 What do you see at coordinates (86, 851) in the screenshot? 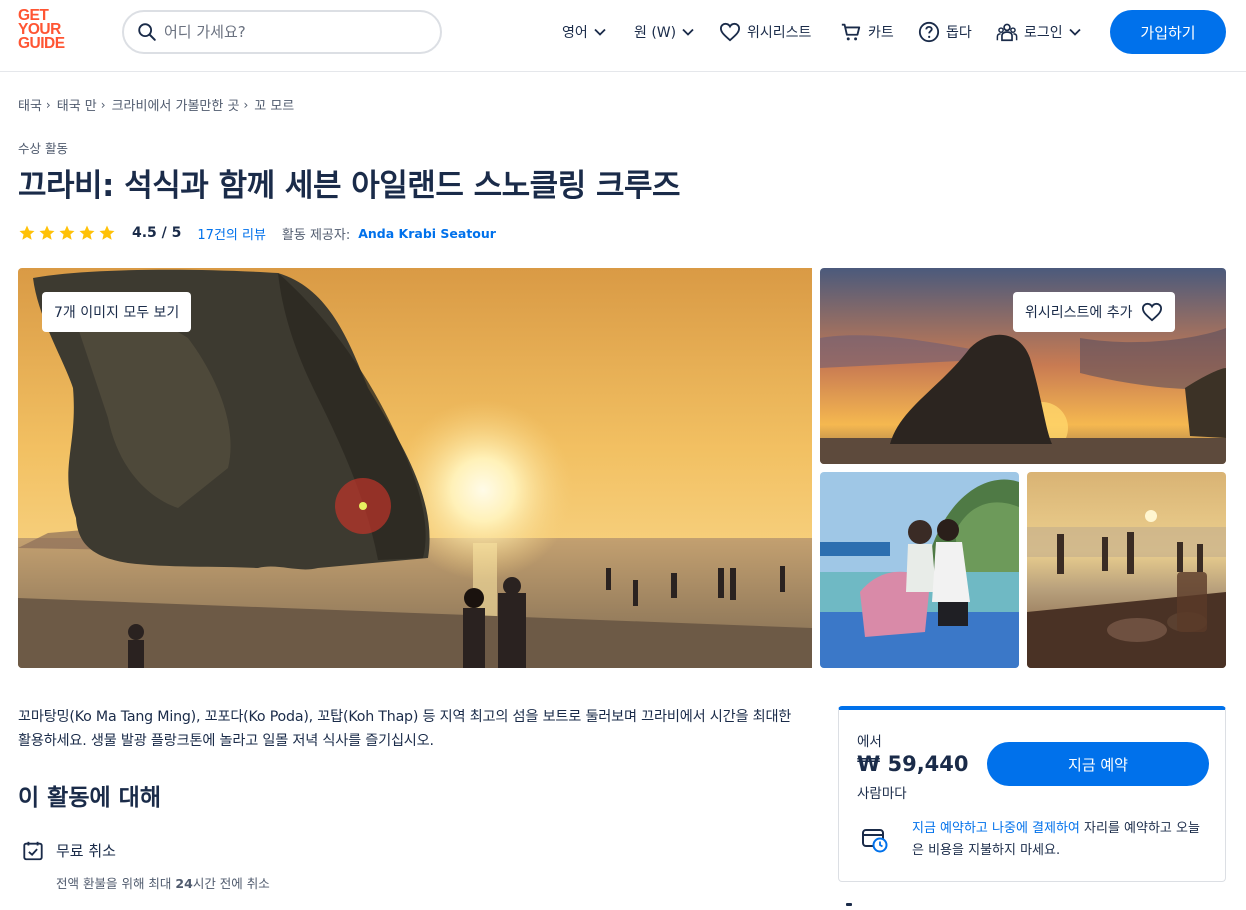
I see `free-cancellation-title: 무료 취소` at bounding box center [86, 851].